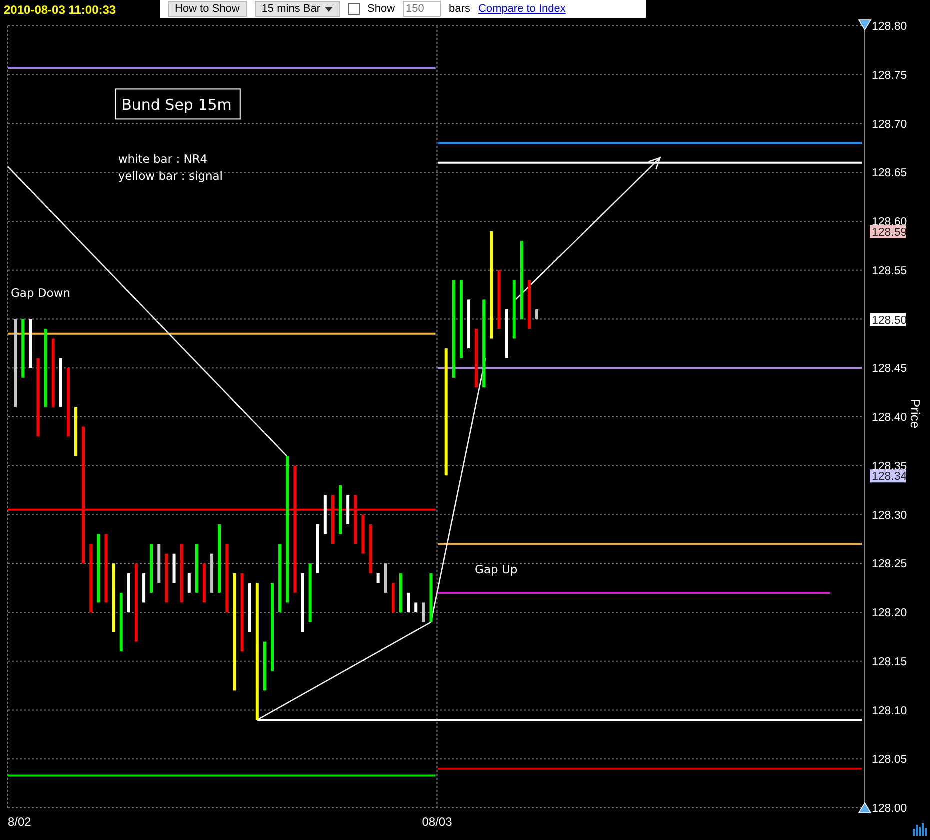 The height and width of the screenshot is (840, 930). Describe the element at coordinates (496, 569) in the screenshot. I see `chart-note: Gap Up` at that location.